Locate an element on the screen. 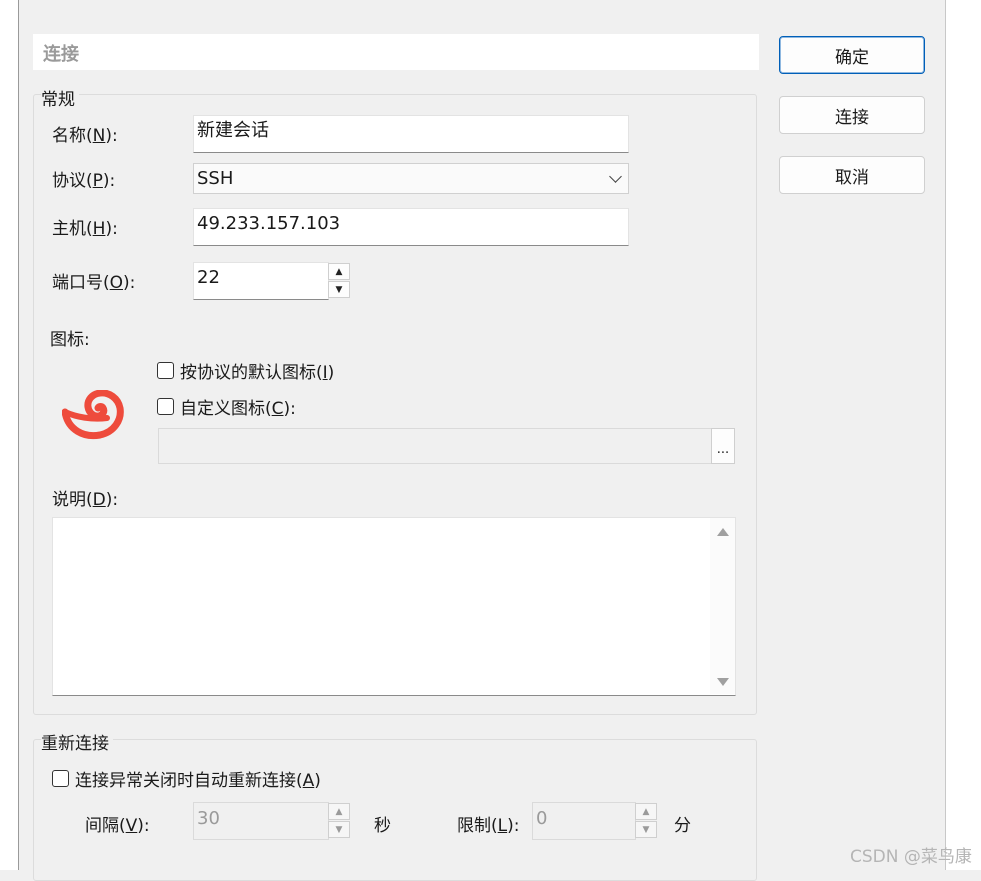 The height and width of the screenshot is (881, 981). custom-icon-option: 自定义图标(C): is located at coordinates (226, 406).